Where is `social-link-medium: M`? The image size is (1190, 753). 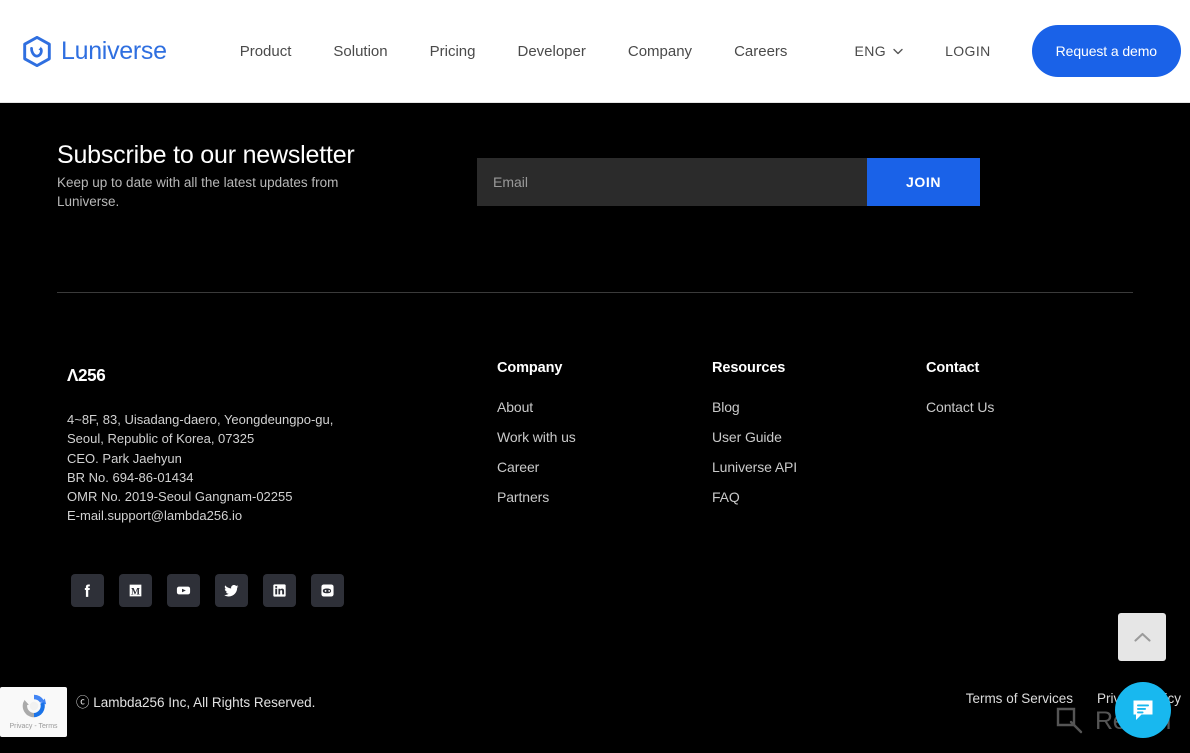
social-link-medium: M is located at coordinates (135, 590).